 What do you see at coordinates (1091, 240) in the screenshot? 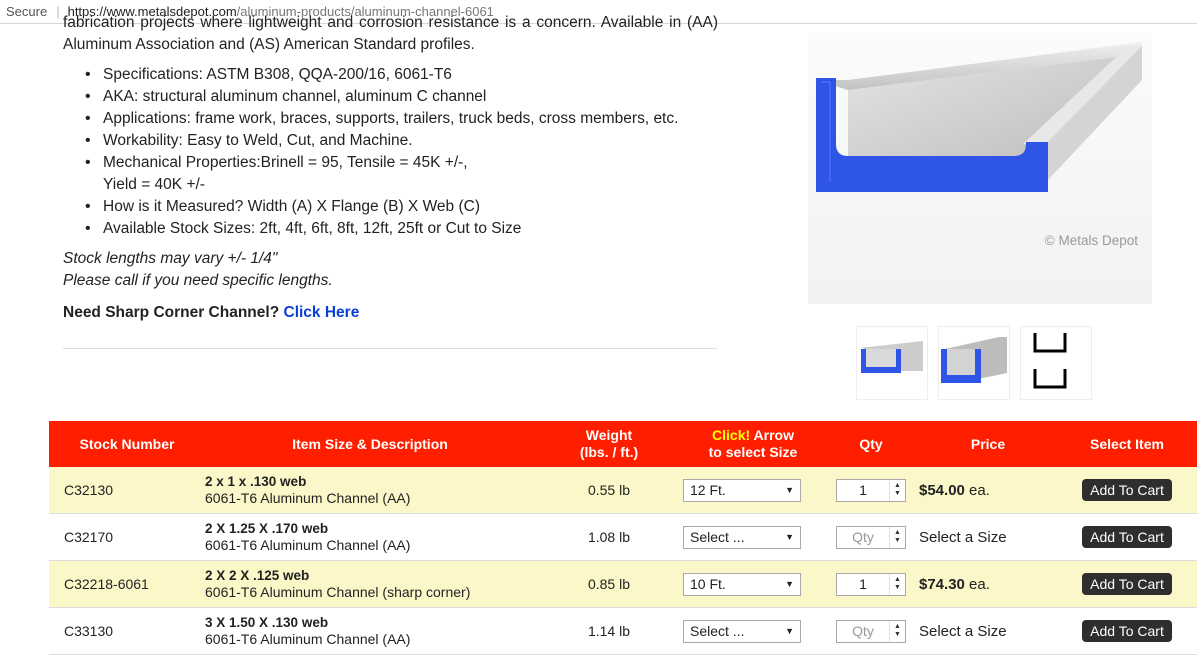
I see `image-watermark: © Metals Depot` at bounding box center [1091, 240].